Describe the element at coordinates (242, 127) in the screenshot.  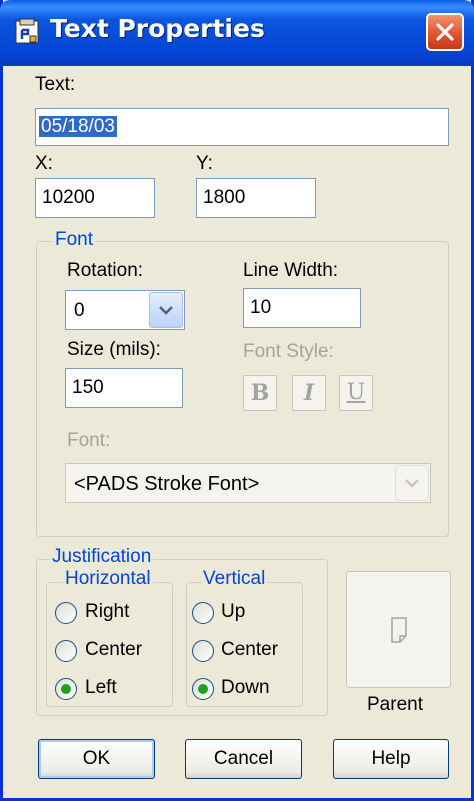
I see `text-input: 05/18/03` at that location.